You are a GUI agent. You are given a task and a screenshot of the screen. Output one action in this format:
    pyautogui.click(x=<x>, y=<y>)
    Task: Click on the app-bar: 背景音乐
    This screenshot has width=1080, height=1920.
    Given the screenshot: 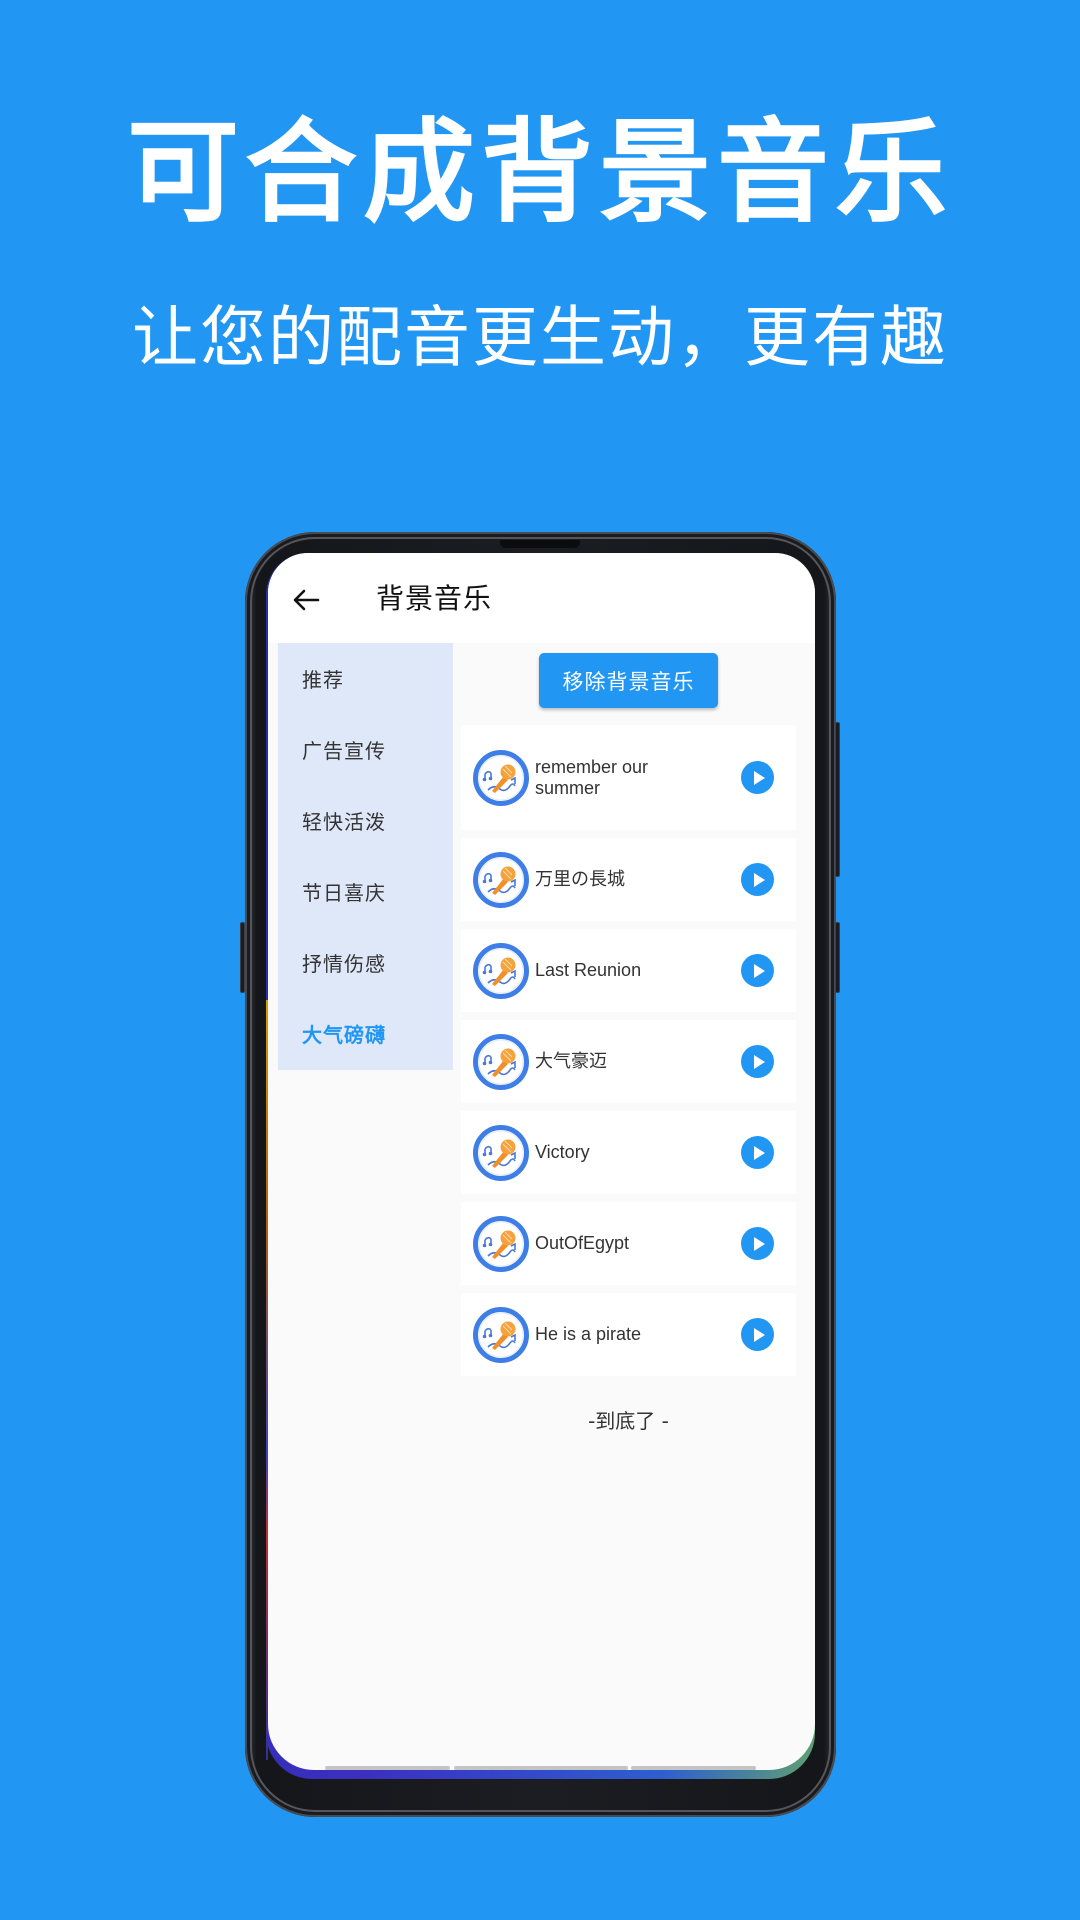 What is the action you would take?
    pyautogui.click(x=541, y=598)
    